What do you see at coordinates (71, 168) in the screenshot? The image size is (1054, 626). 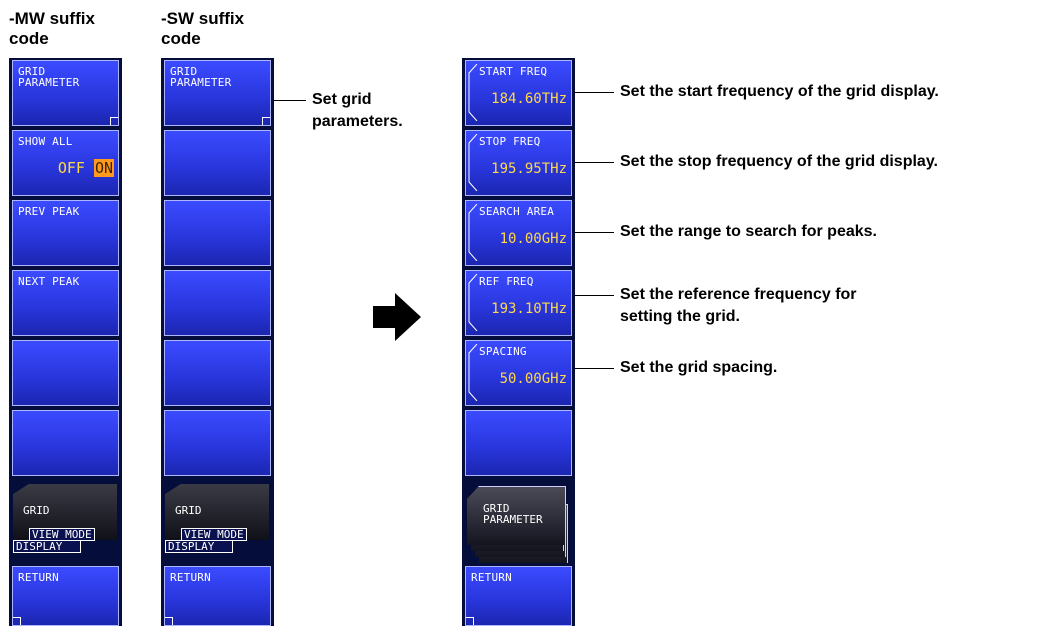 I see `toggle-off-label: OFF` at bounding box center [71, 168].